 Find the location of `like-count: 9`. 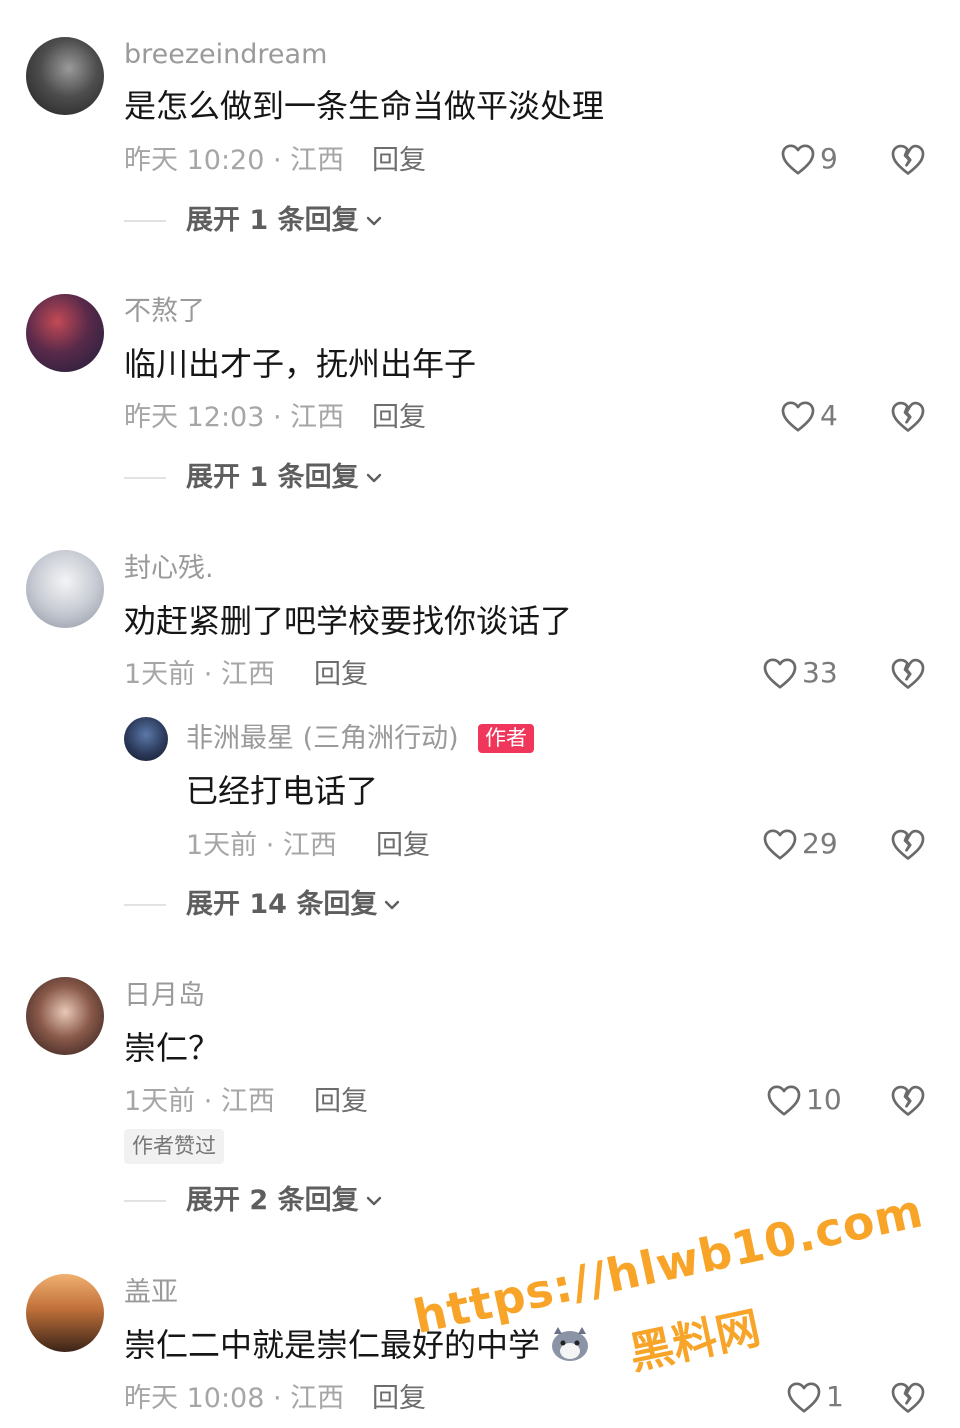

like-count: 9 is located at coordinates (829, 158).